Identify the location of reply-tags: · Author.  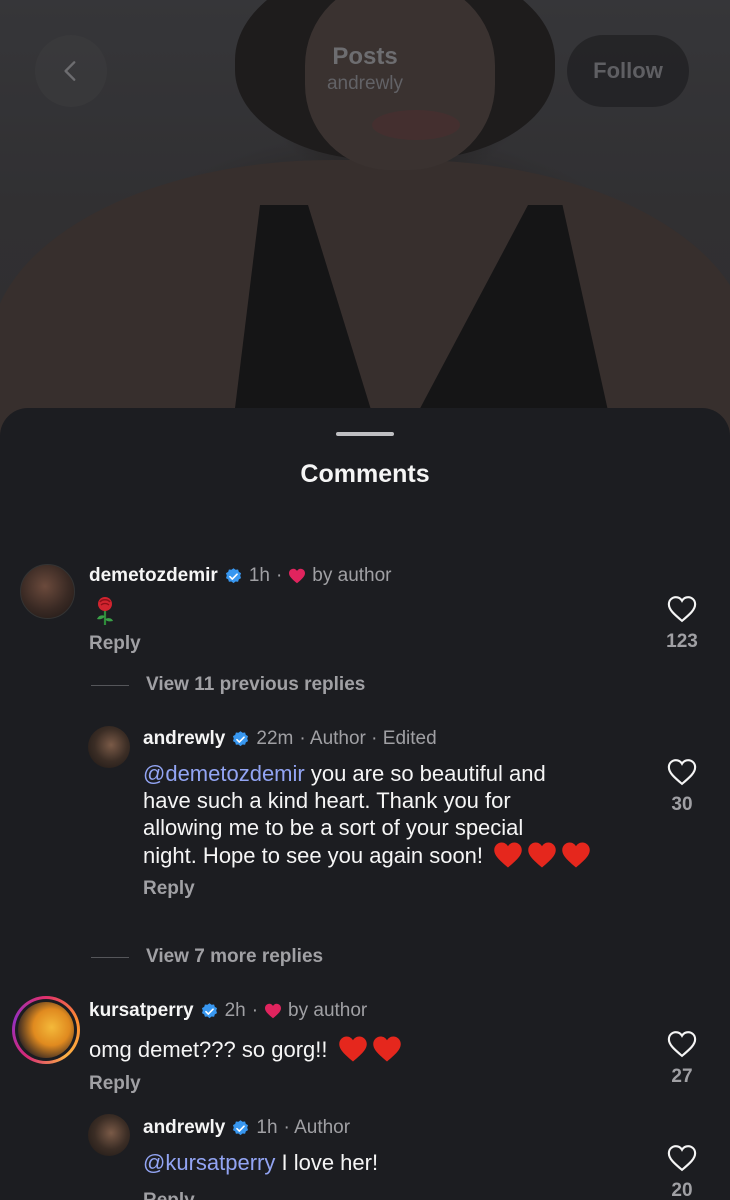
(317, 1127).